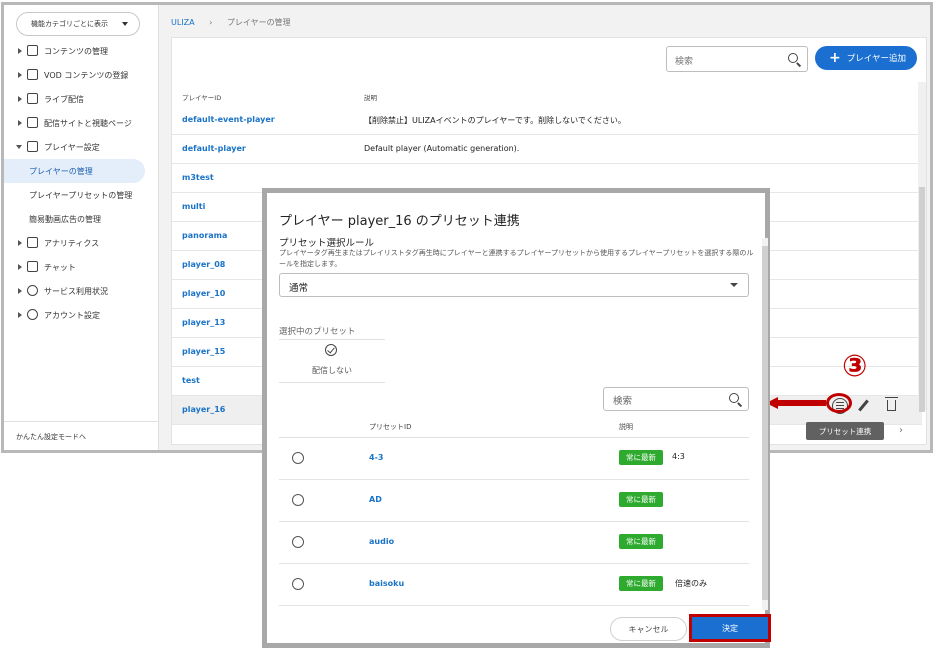 The image size is (936, 656). Describe the element at coordinates (845, 431) in the screenshot. I see `preset-link-tooltip: プリセット連携` at that location.